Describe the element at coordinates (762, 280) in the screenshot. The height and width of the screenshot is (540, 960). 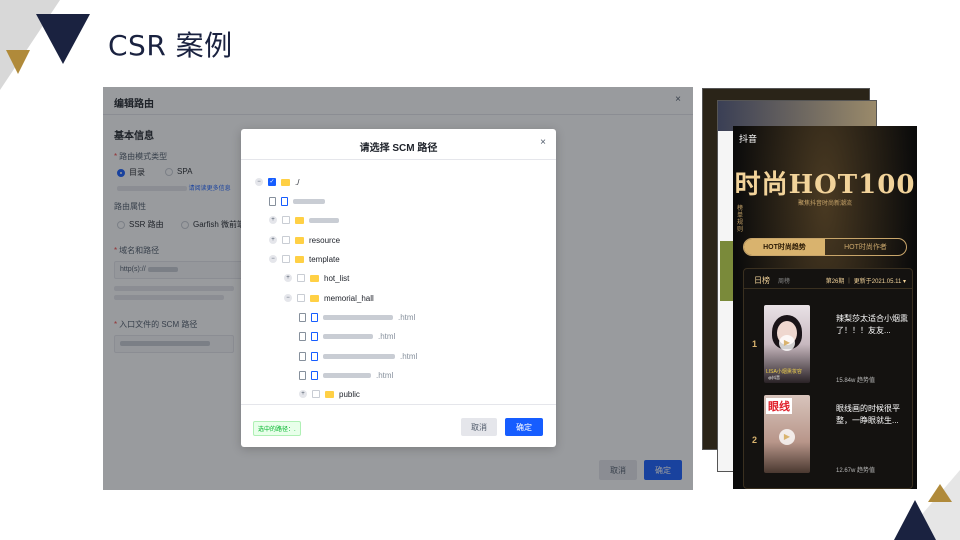
I see `tab-daily: 日榜` at that location.